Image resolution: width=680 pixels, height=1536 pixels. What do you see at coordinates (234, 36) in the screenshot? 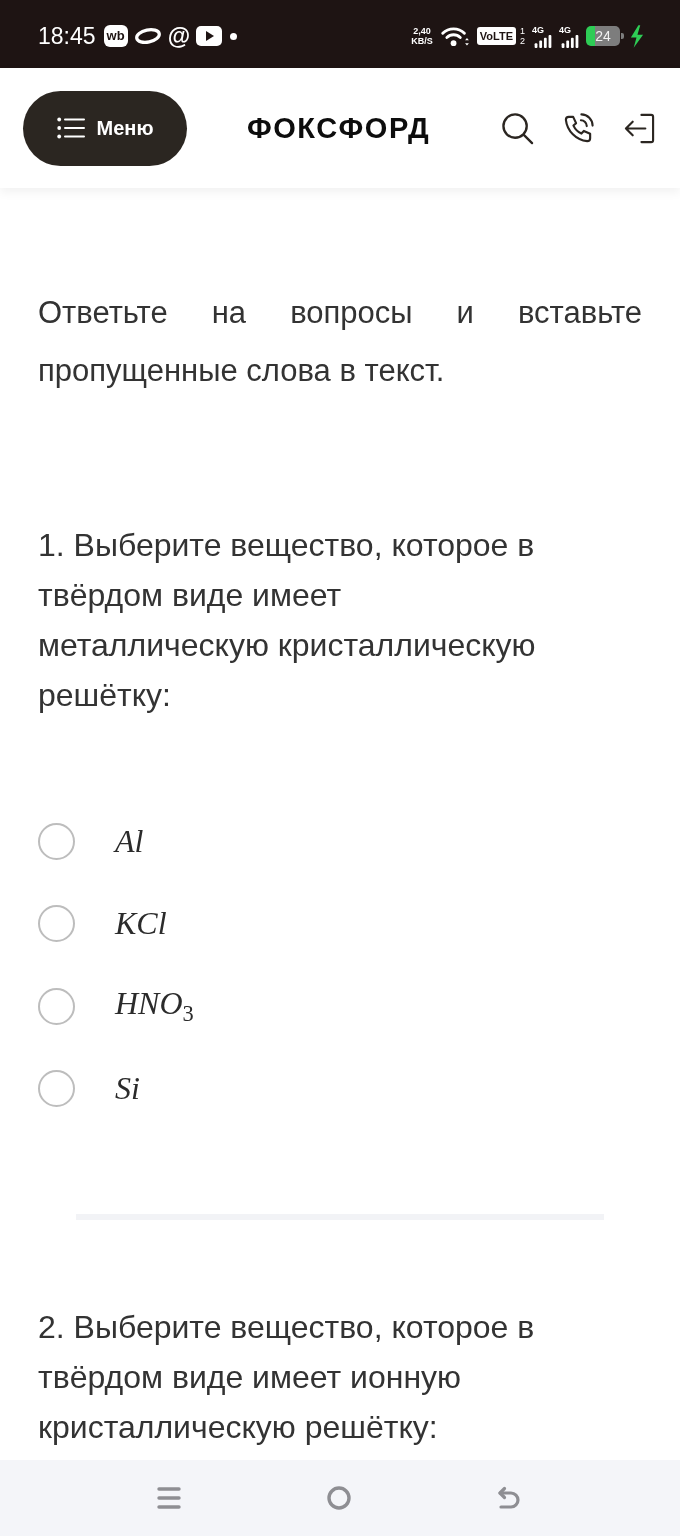
I see `notification-dot-icon` at bounding box center [234, 36].